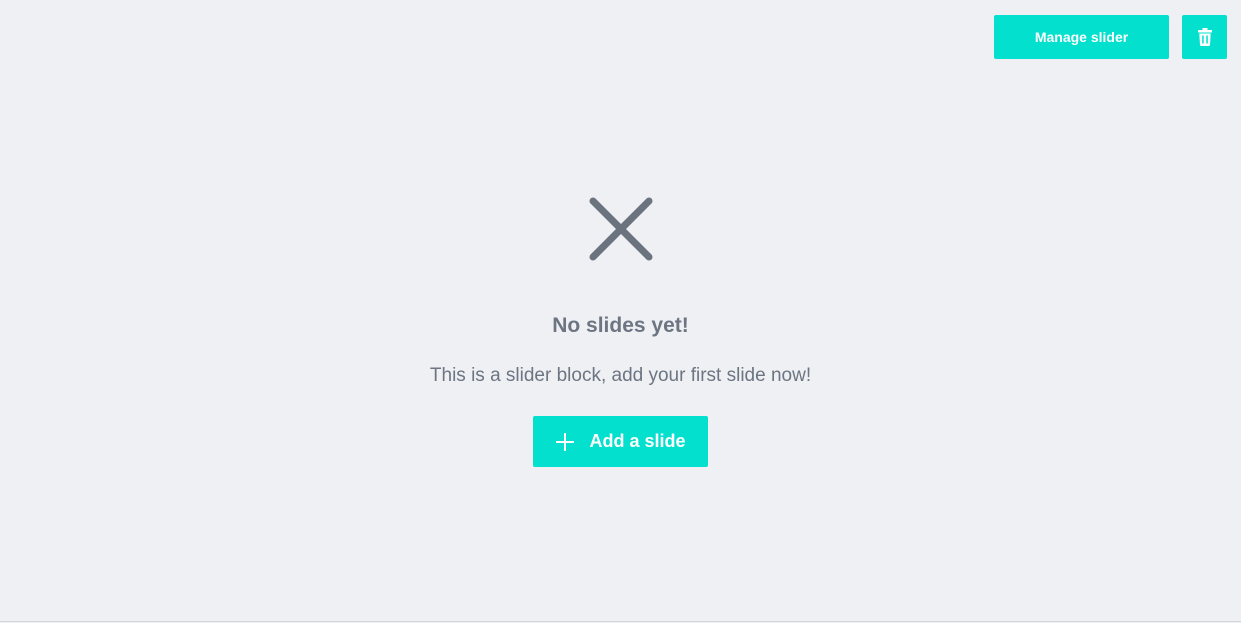 This screenshot has width=1241, height=623. What do you see at coordinates (565, 441) in the screenshot?
I see `plus-icon` at bounding box center [565, 441].